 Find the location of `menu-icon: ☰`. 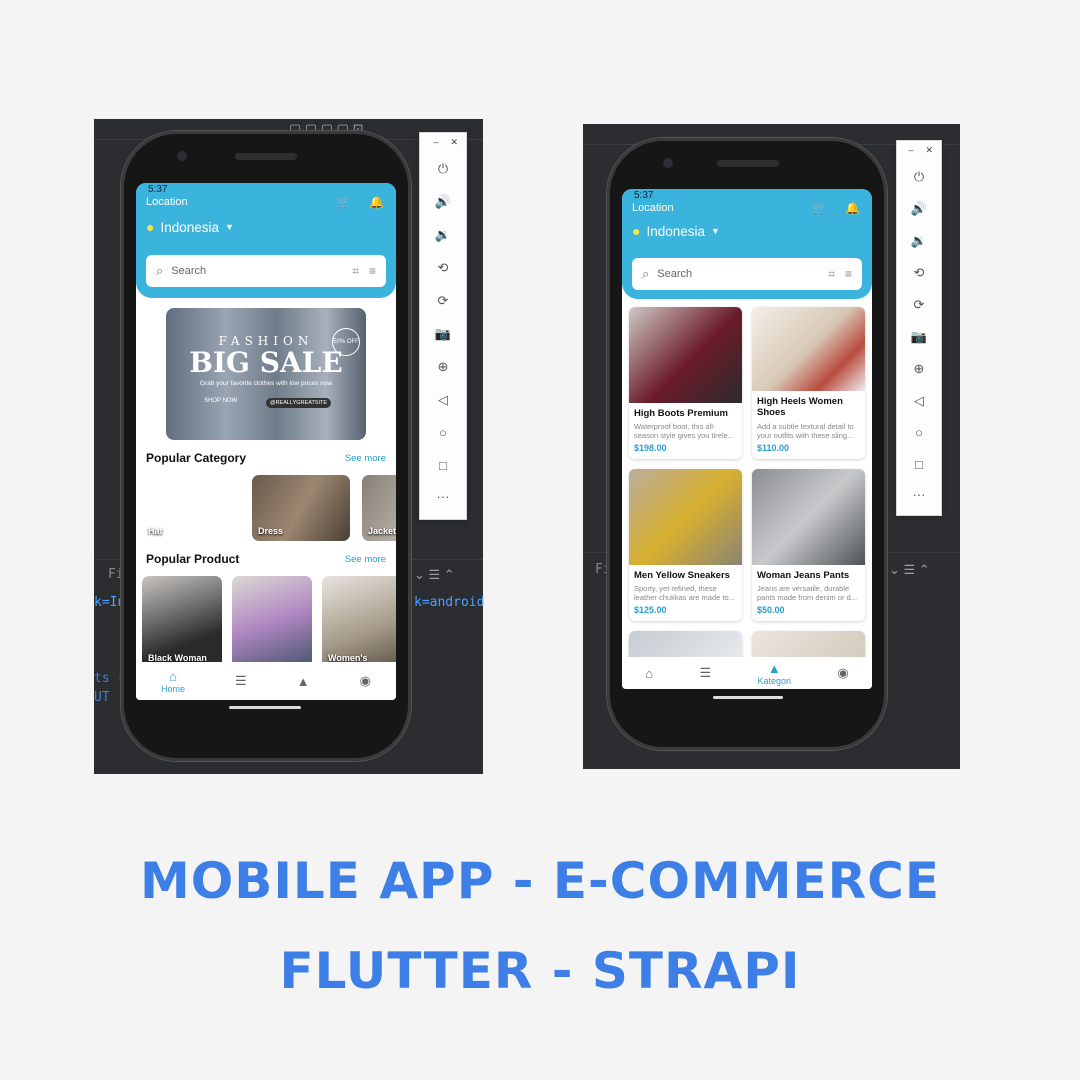

menu-icon: ☰ is located at coordinates (241, 680).